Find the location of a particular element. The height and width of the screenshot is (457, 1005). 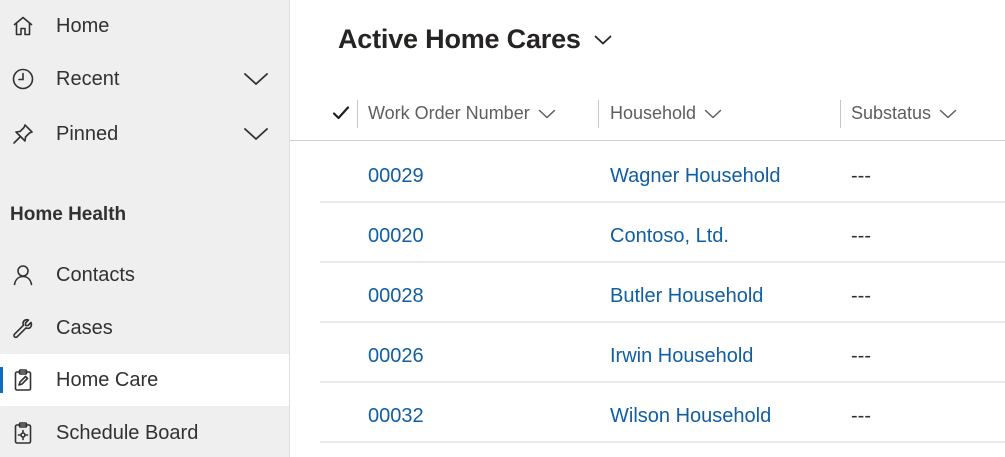

table-row: 00029 Wagner Household --- is located at coordinates (662, 173).